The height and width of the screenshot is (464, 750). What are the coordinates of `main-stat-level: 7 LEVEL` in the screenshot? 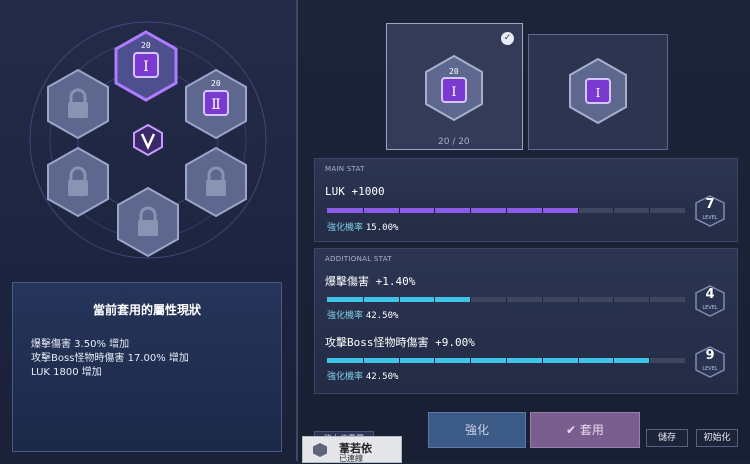 It's located at (710, 211).